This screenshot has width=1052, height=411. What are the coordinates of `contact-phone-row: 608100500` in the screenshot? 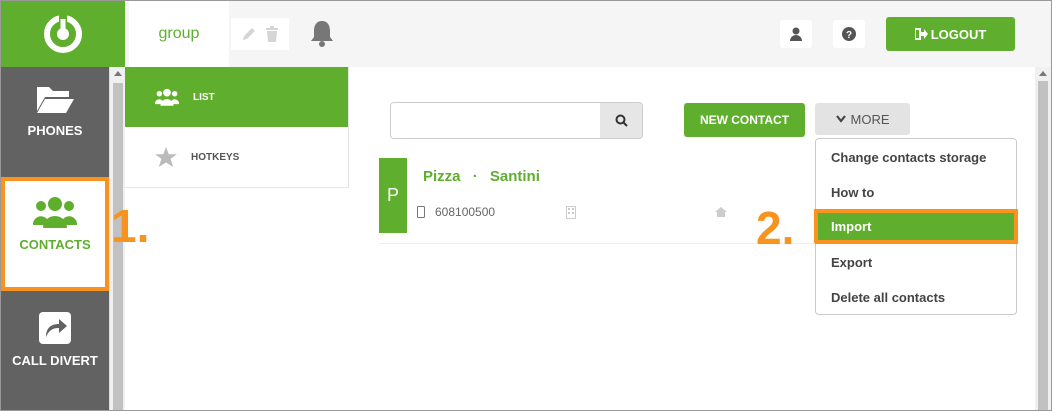 It's located at (456, 212).